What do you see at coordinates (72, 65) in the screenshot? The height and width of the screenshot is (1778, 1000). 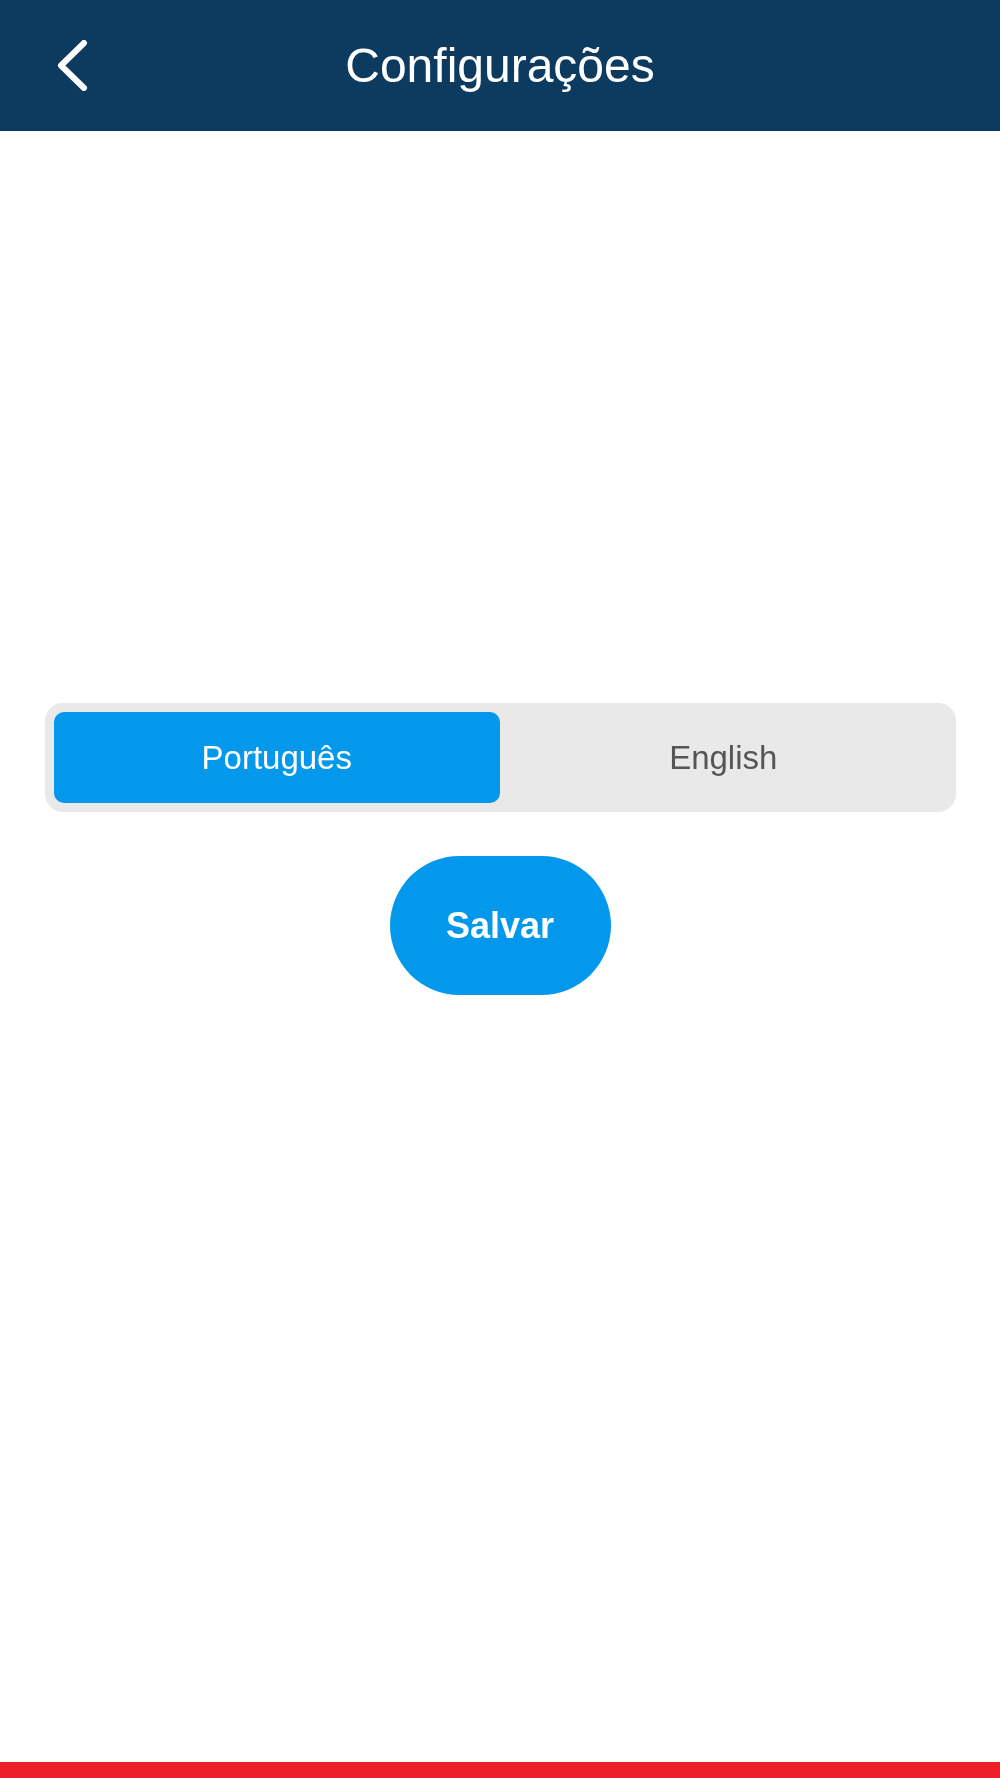 I see `back-icon` at bounding box center [72, 65].